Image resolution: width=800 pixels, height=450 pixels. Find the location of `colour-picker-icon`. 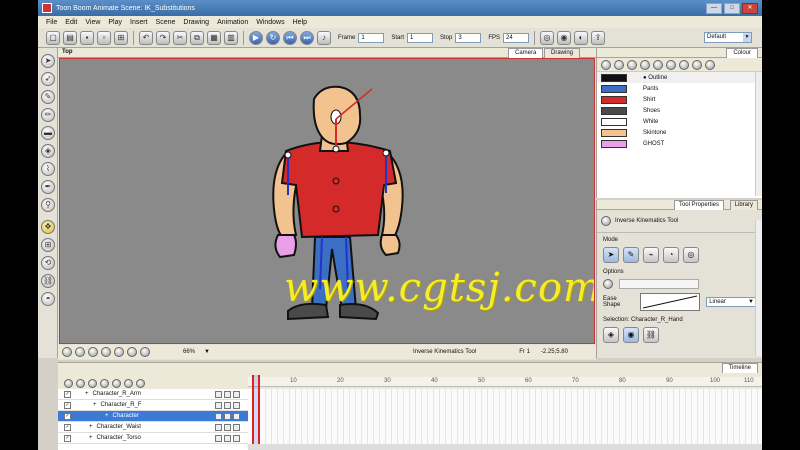

colour-picker-icon is located at coordinates (671, 64).